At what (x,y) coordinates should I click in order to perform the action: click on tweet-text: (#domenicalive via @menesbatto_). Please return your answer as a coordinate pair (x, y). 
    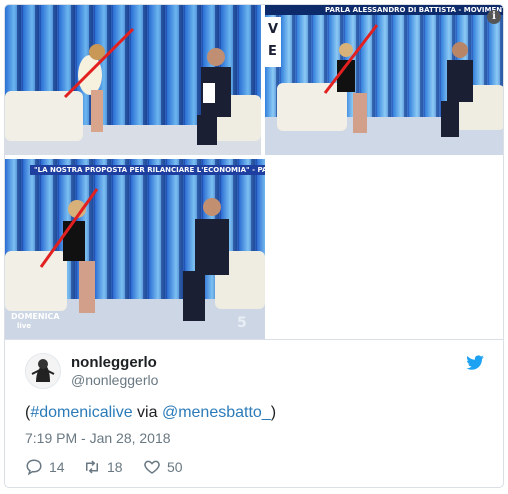
    Looking at the image, I should click on (150, 413).